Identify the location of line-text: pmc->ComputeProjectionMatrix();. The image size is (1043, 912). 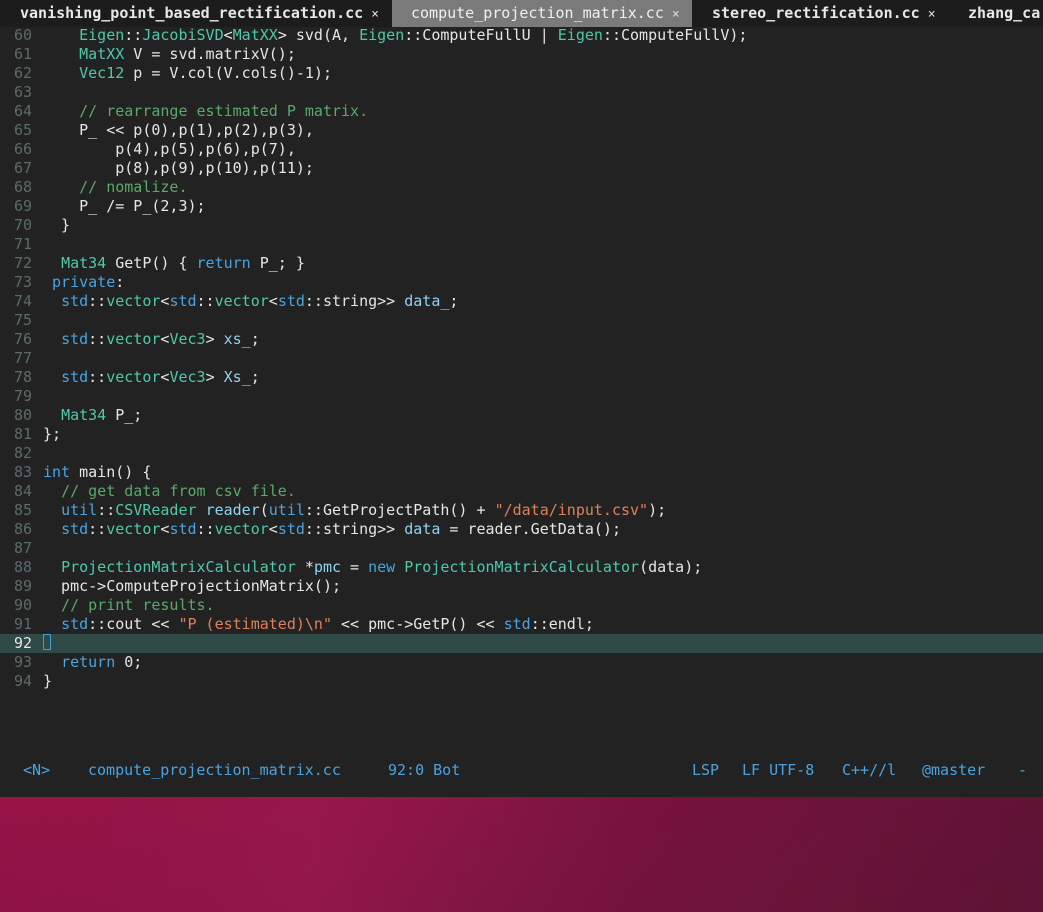
(192, 586).